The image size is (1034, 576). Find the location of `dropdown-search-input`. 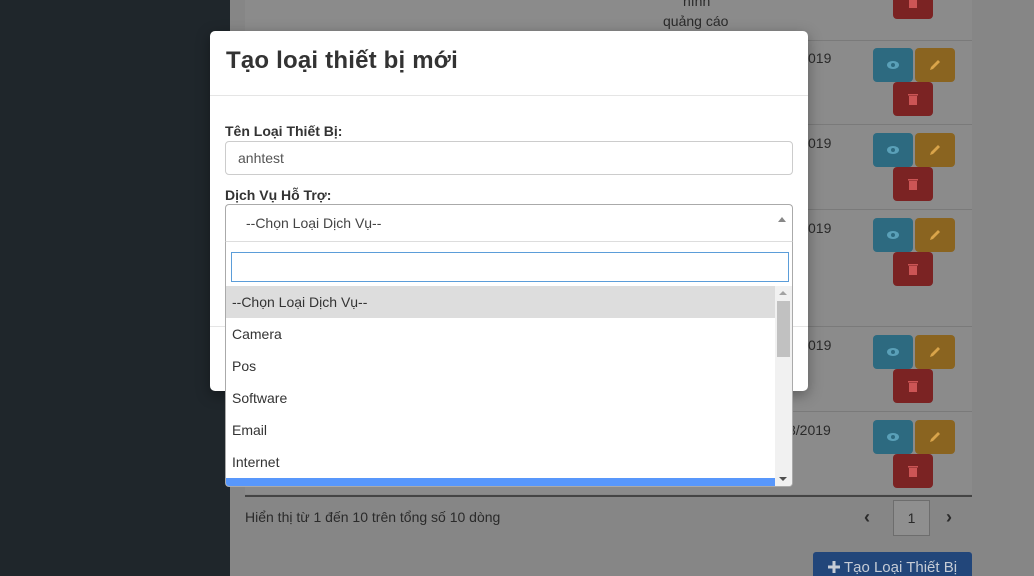

dropdown-search-input is located at coordinates (510, 267).